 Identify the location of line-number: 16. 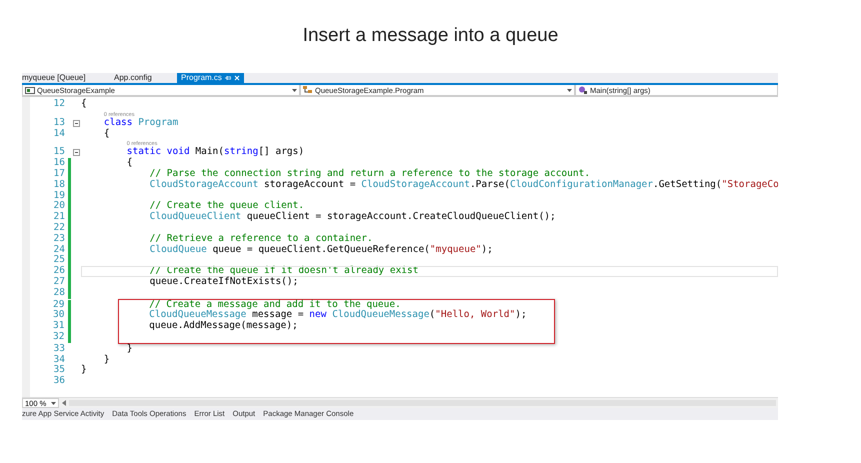
(58, 163).